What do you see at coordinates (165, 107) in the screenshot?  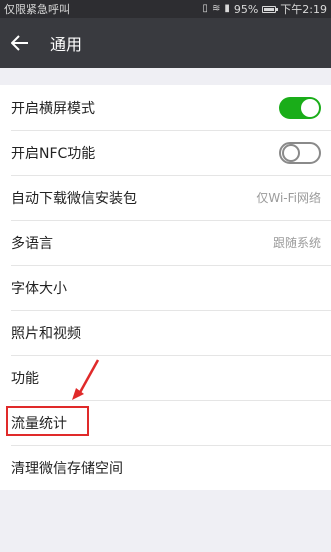 I see `landscape-mode-row: 开启横屏模式` at bounding box center [165, 107].